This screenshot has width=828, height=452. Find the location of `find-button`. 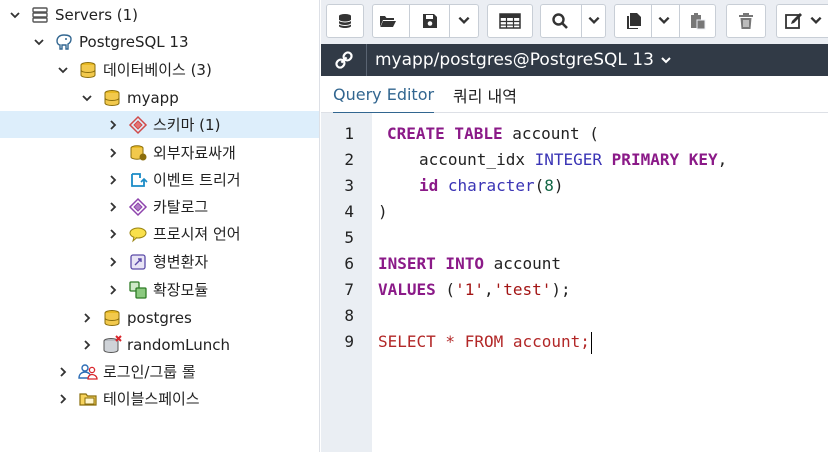

find-button is located at coordinates (561, 21).